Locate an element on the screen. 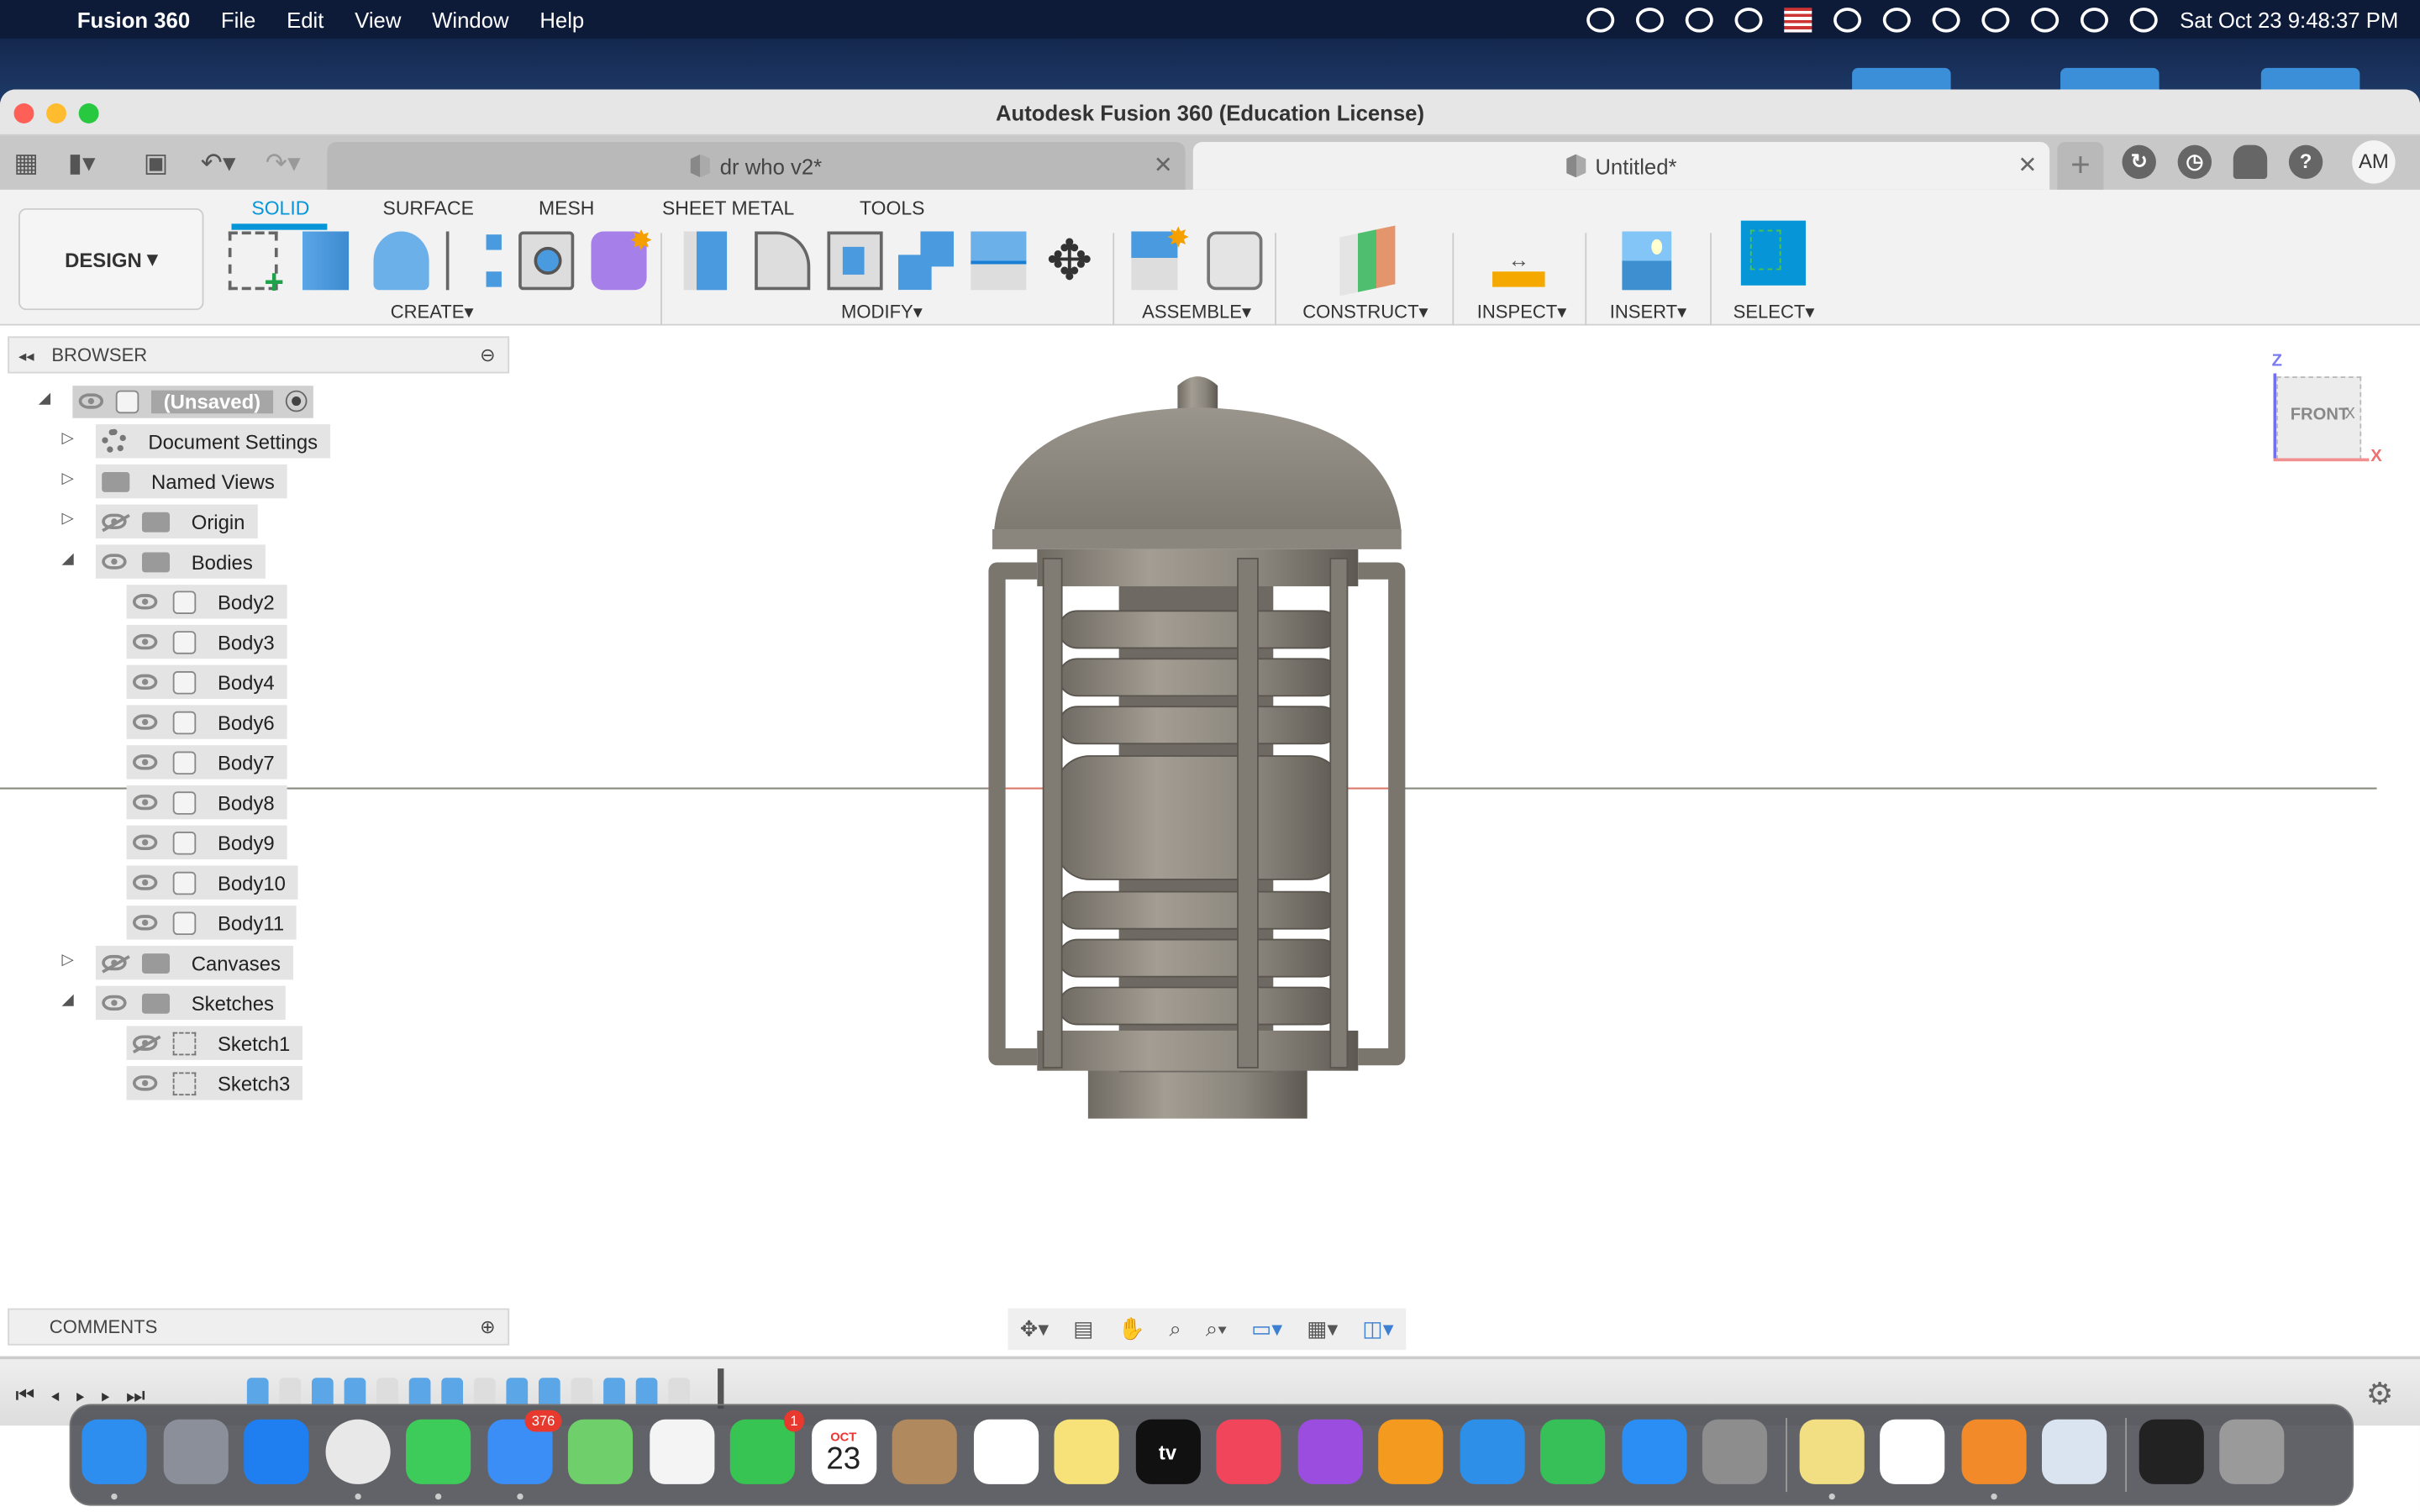 This screenshot has width=2420, height=1512. view-cube: Z FRONT X X is located at coordinates (2327, 410).